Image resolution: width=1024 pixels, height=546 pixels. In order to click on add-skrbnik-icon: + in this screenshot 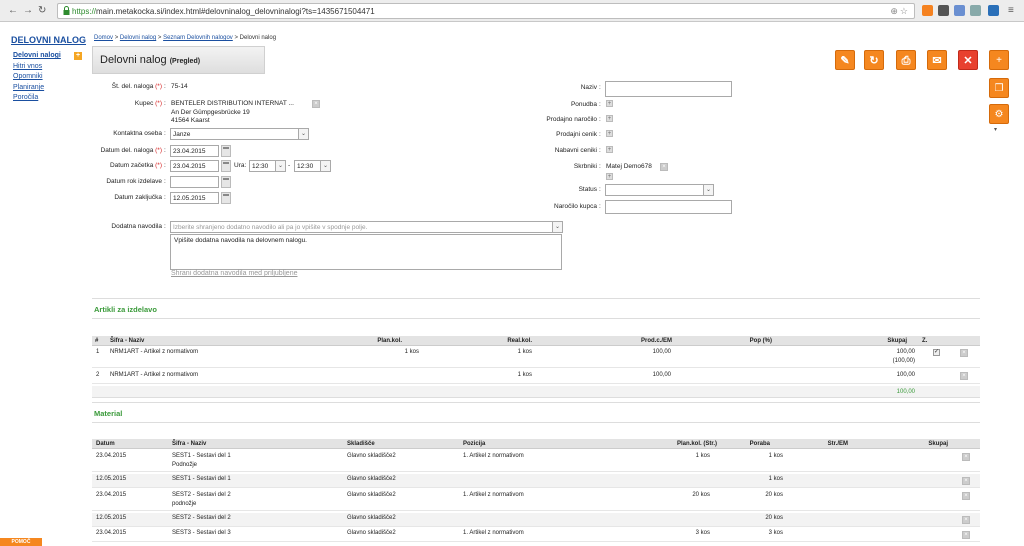, I will do `click(609, 176)`.